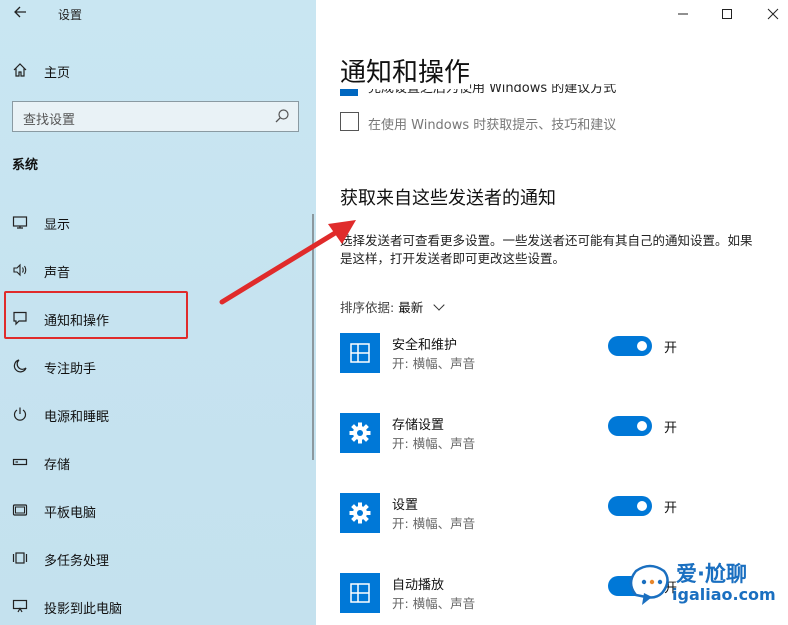 Image resolution: width=788 pixels, height=625 pixels. What do you see at coordinates (425, 345) in the screenshot?
I see `sender-name: 安全和维护` at bounding box center [425, 345].